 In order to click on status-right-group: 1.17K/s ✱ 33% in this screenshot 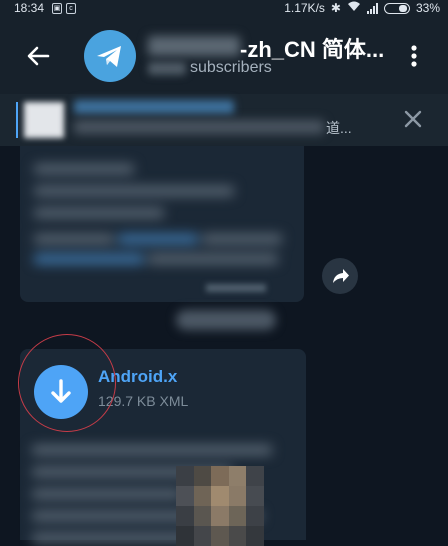, I will do `click(362, 8)`.